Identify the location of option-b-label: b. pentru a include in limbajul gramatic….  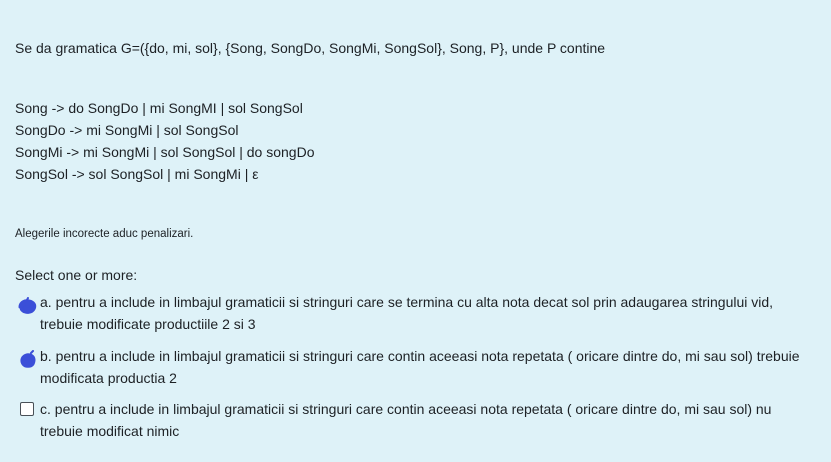
(417, 367).